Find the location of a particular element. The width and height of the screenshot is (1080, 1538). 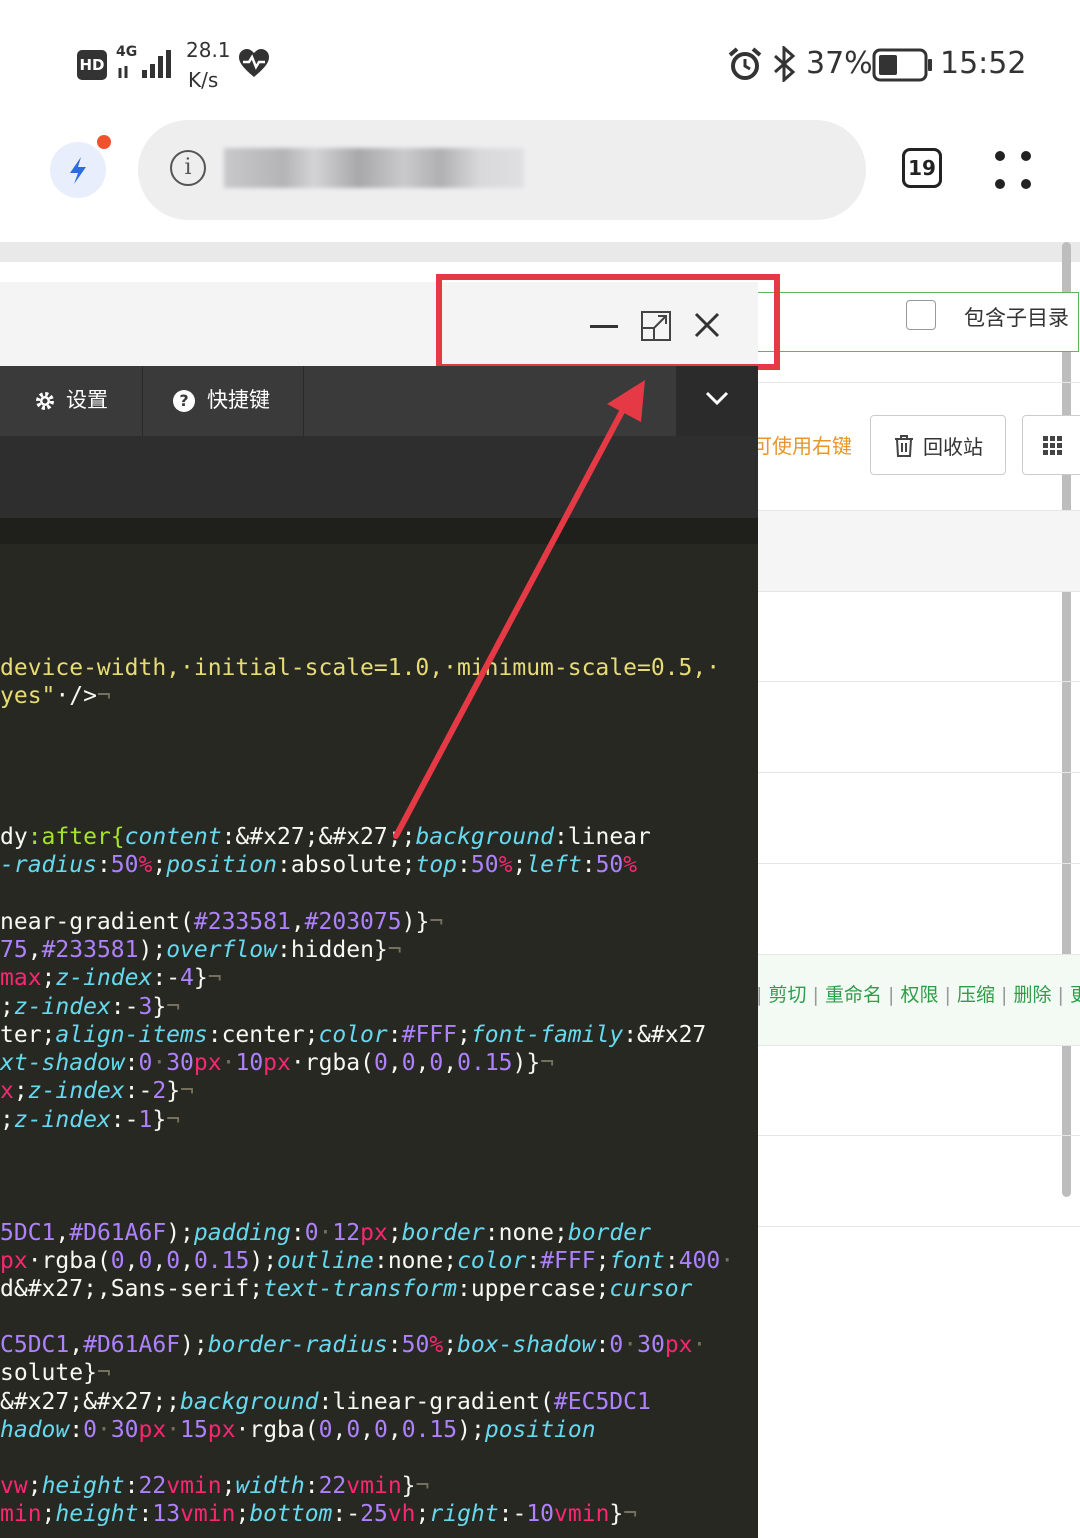

action-delete: 删除 is located at coordinates (1032, 995).